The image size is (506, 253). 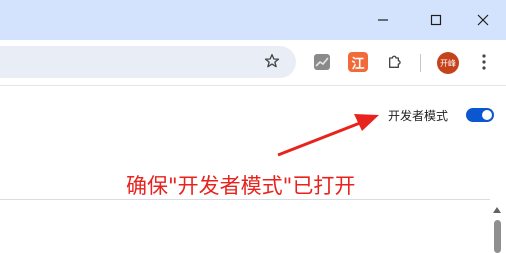 What do you see at coordinates (245, 199) in the screenshot?
I see `section-divider` at bounding box center [245, 199].